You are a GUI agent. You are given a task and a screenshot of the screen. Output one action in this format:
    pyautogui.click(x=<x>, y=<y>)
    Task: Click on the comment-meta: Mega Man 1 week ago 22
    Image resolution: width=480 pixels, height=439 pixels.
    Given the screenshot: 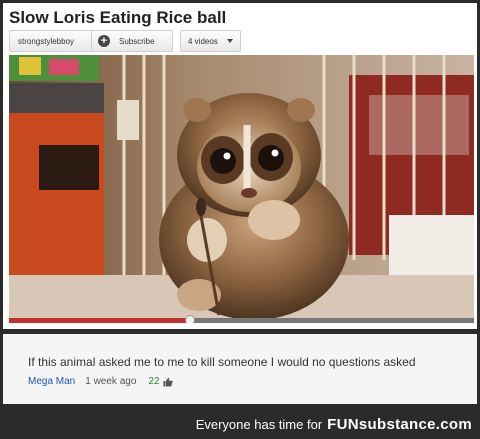 What is the action you would take?
    pyautogui.click(x=100, y=381)
    